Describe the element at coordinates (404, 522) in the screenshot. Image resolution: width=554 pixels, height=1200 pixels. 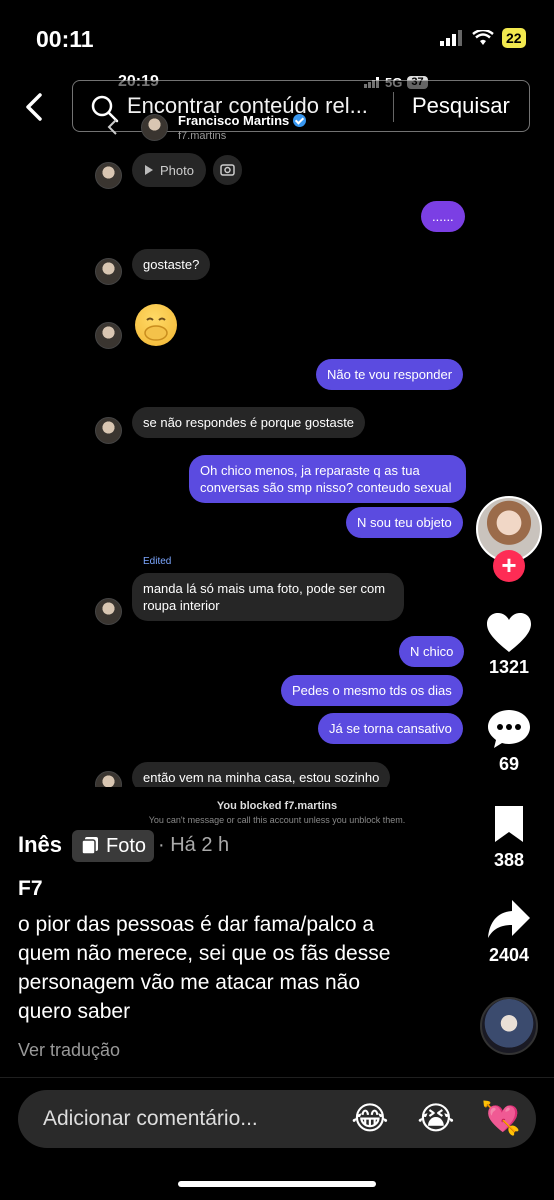
I see `chat-bubble-sent: N sou teu objeto` at that location.